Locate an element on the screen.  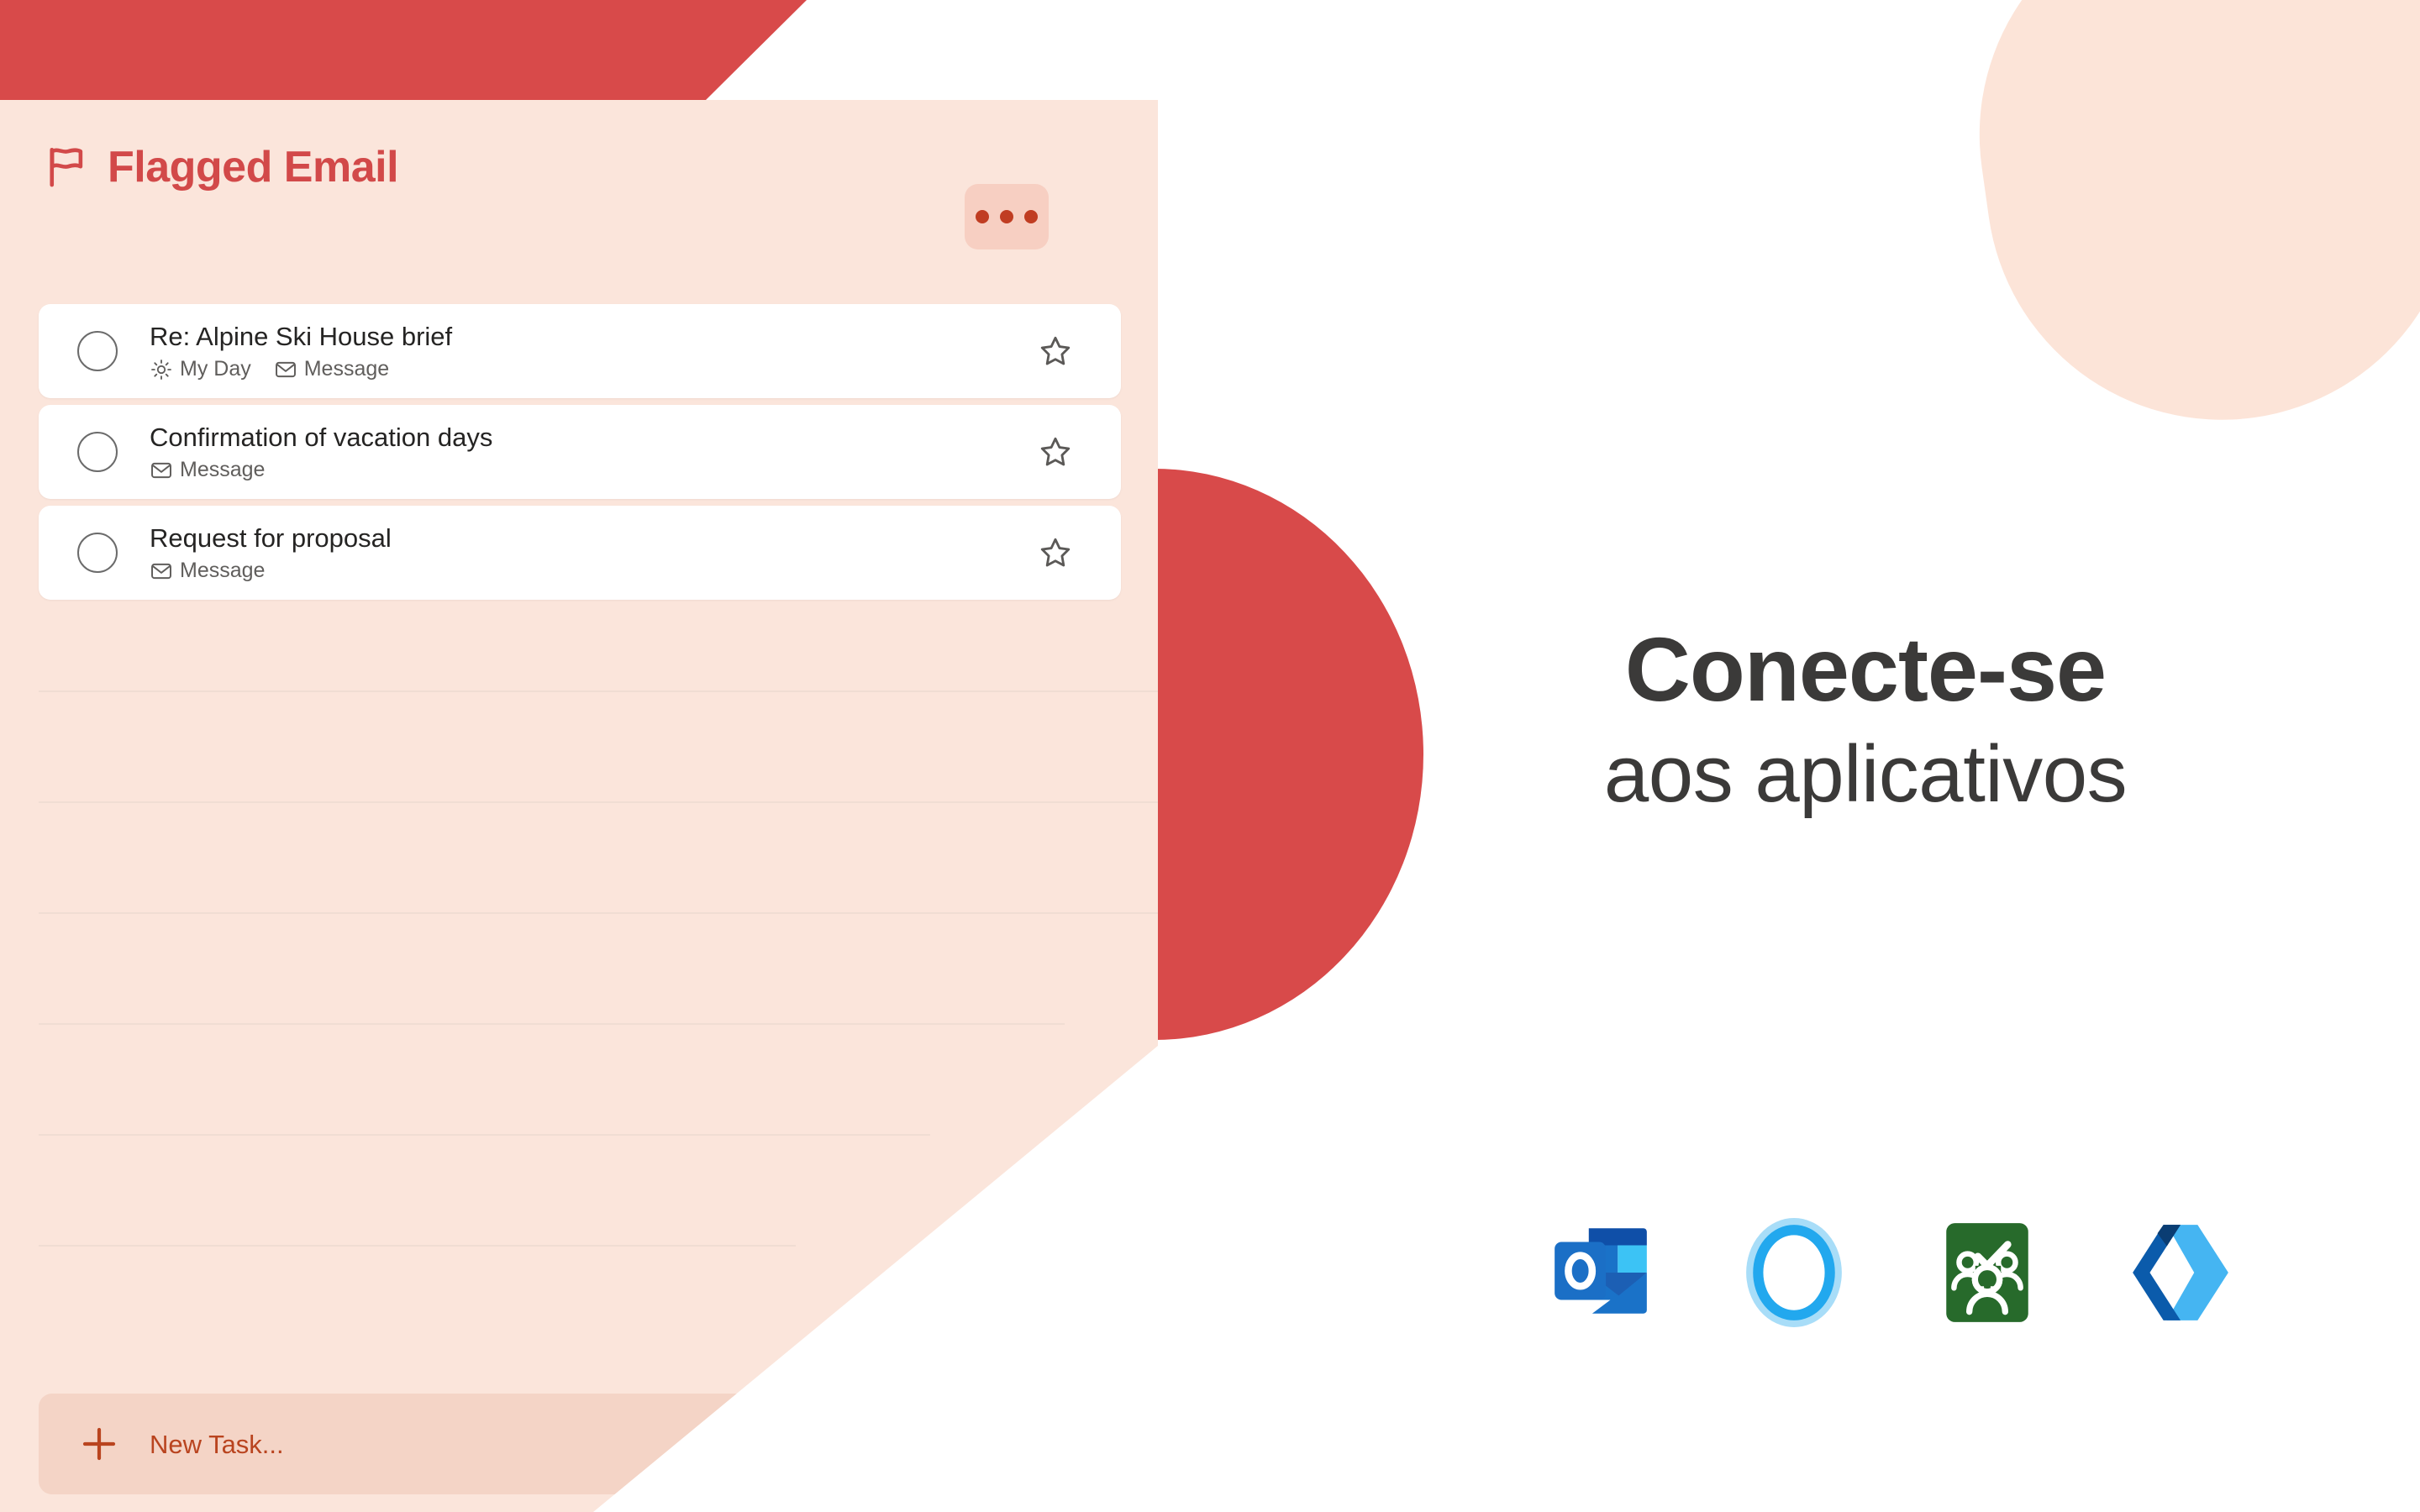
task-title: Re: Alpine Ski House brief is located at coordinates (301, 337).